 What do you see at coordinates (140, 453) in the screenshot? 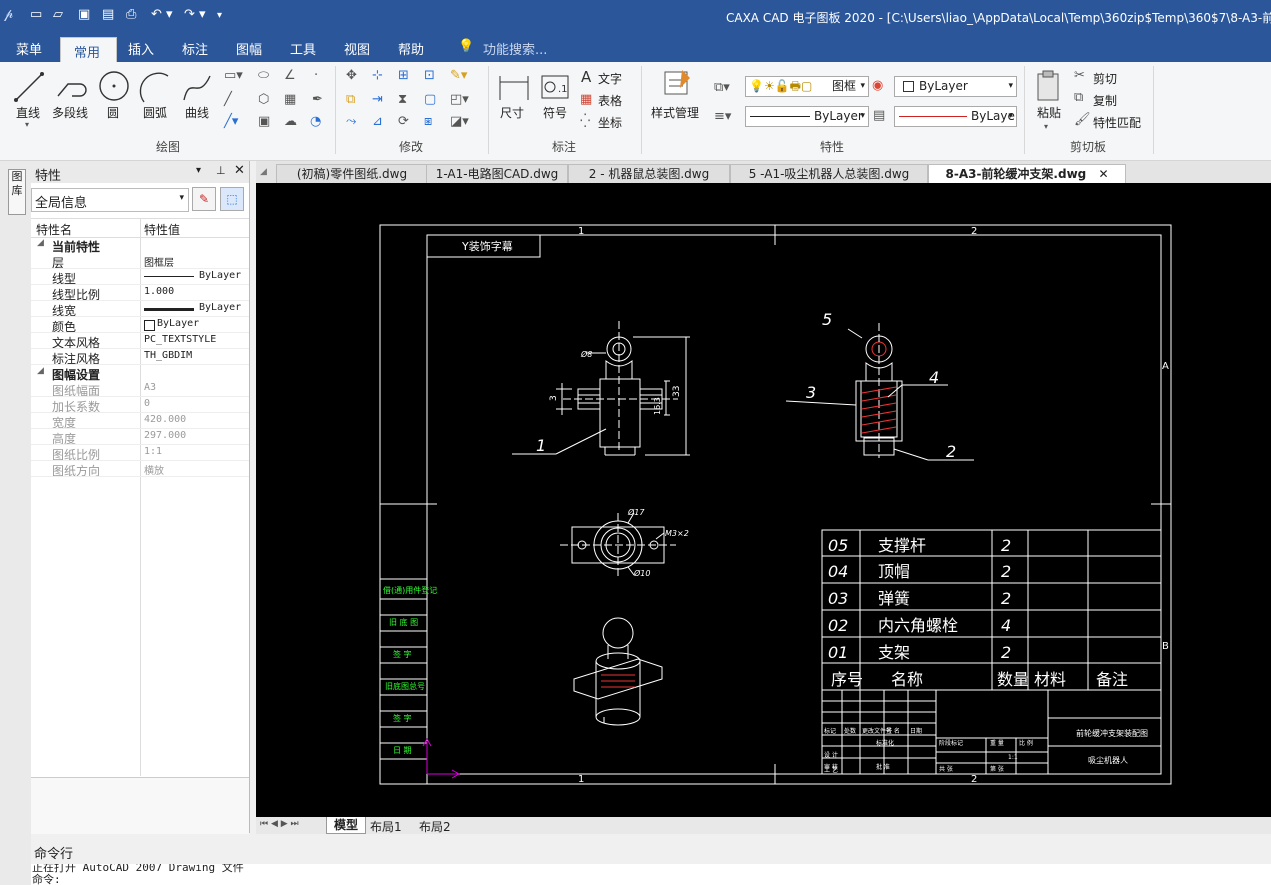
I see `property-row: 图纸比例 1:1` at bounding box center [140, 453].